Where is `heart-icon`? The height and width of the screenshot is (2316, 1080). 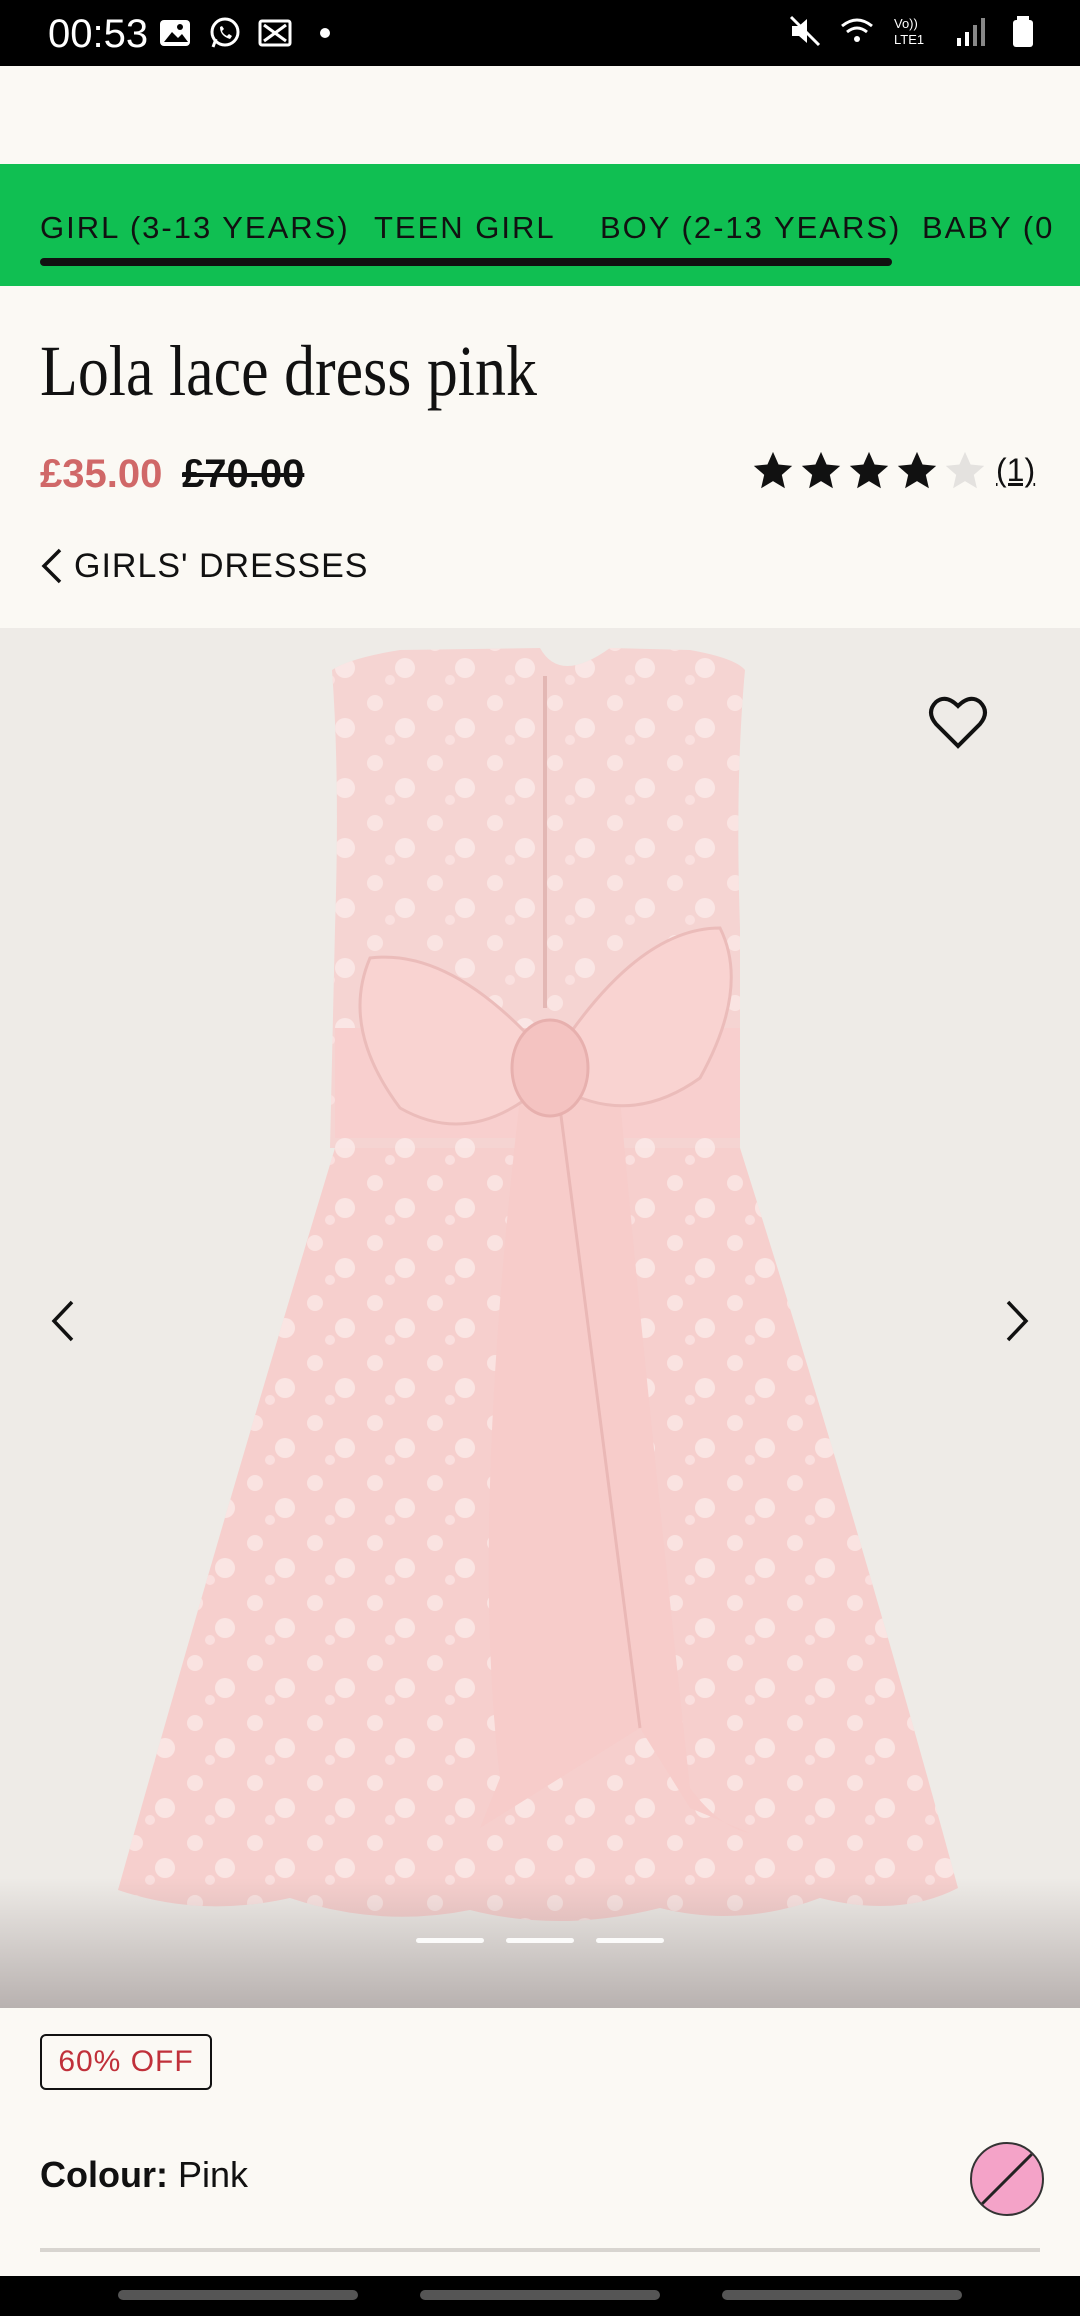 heart-icon is located at coordinates (958, 722).